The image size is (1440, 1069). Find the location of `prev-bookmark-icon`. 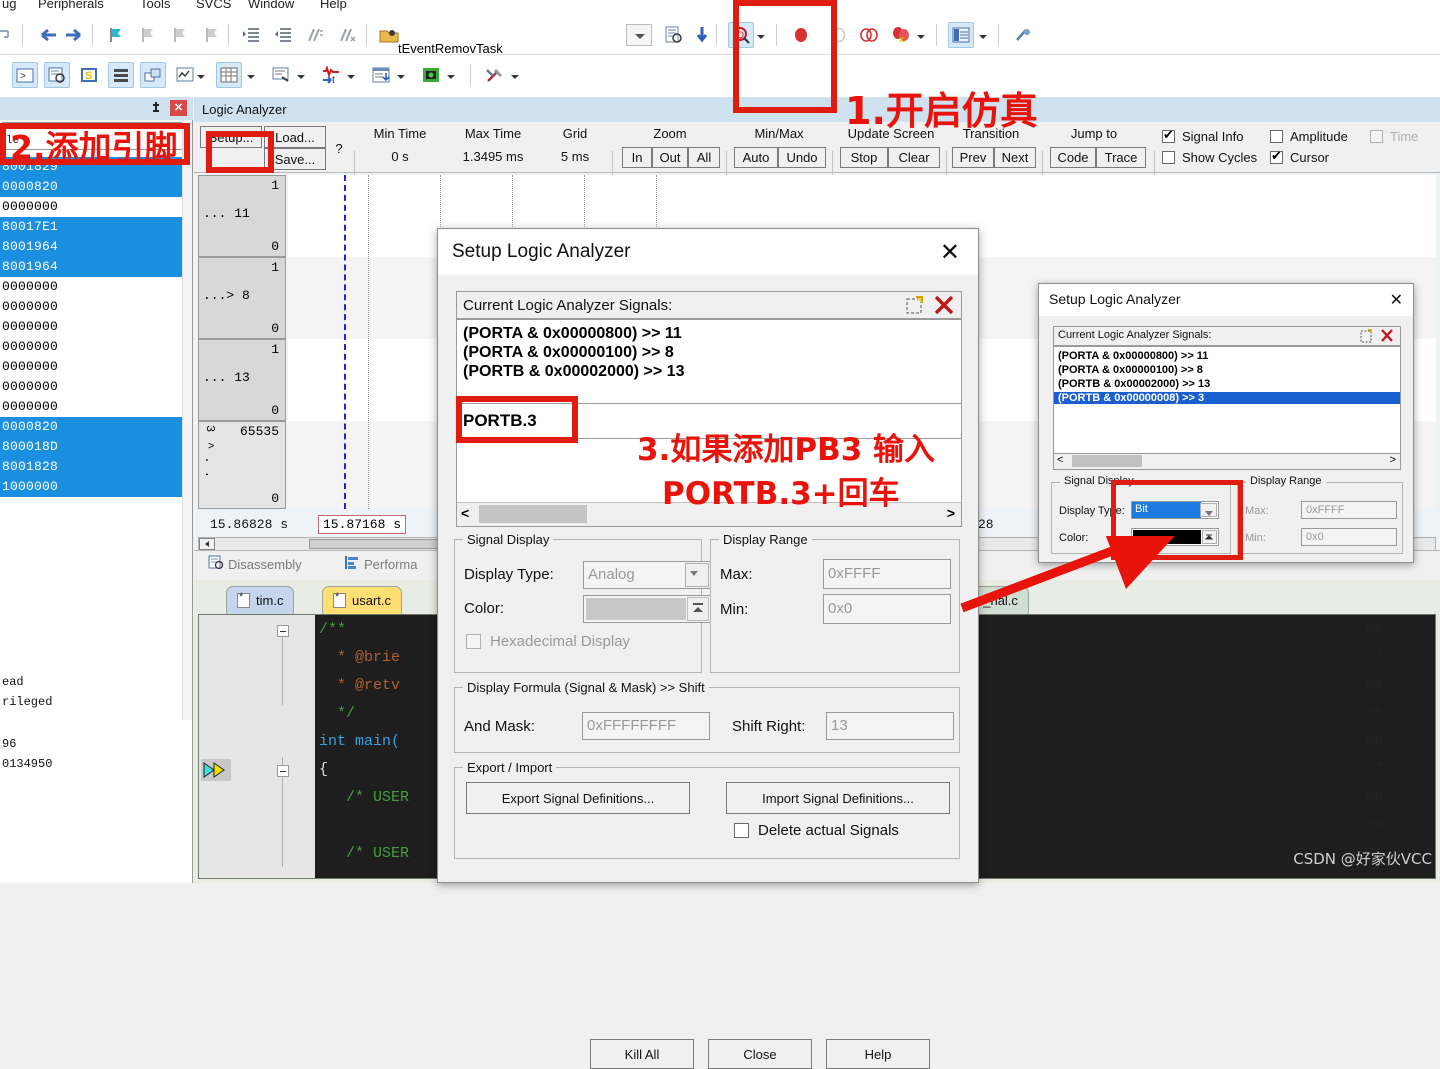

prev-bookmark-icon is located at coordinates (147, 35).